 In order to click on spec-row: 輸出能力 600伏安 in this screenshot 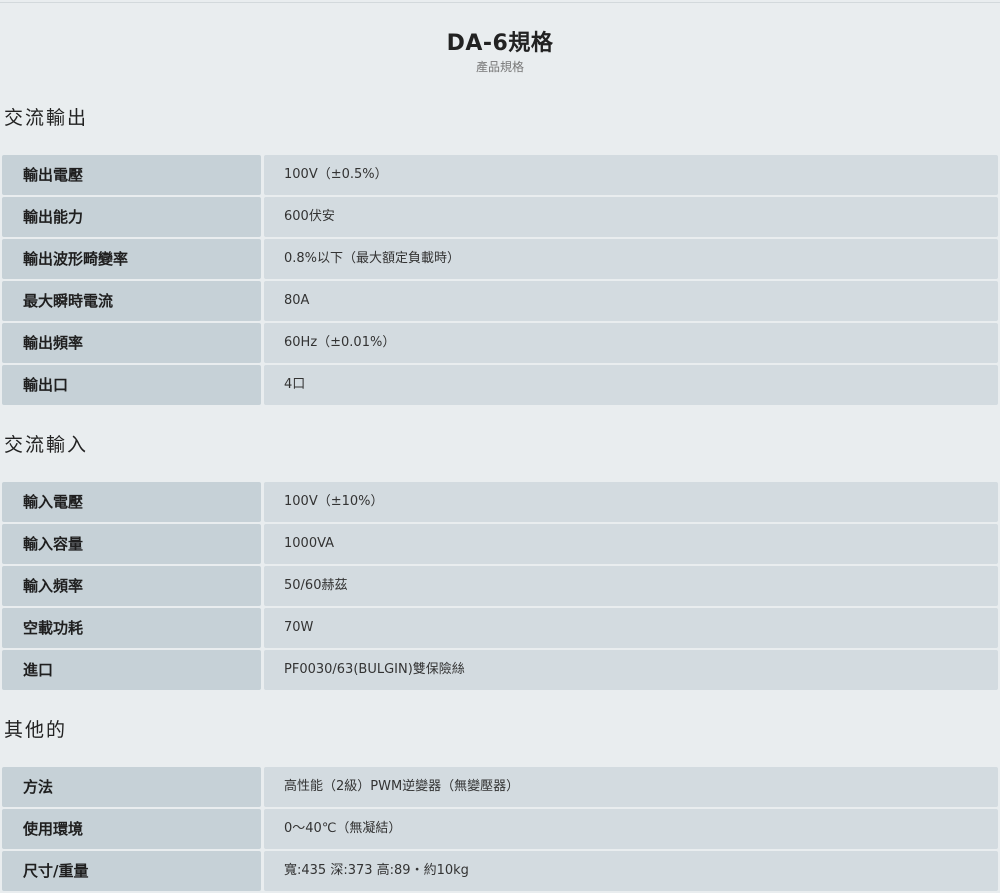, I will do `click(500, 217)`.